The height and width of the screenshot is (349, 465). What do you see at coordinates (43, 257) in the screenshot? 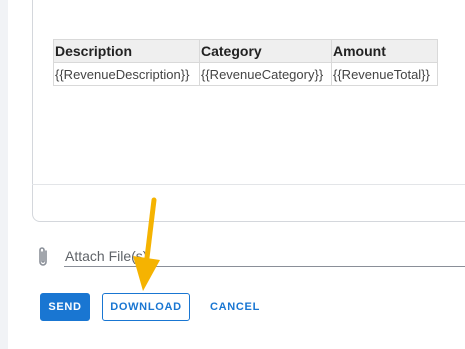
I see `paperclip-icon` at bounding box center [43, 257].